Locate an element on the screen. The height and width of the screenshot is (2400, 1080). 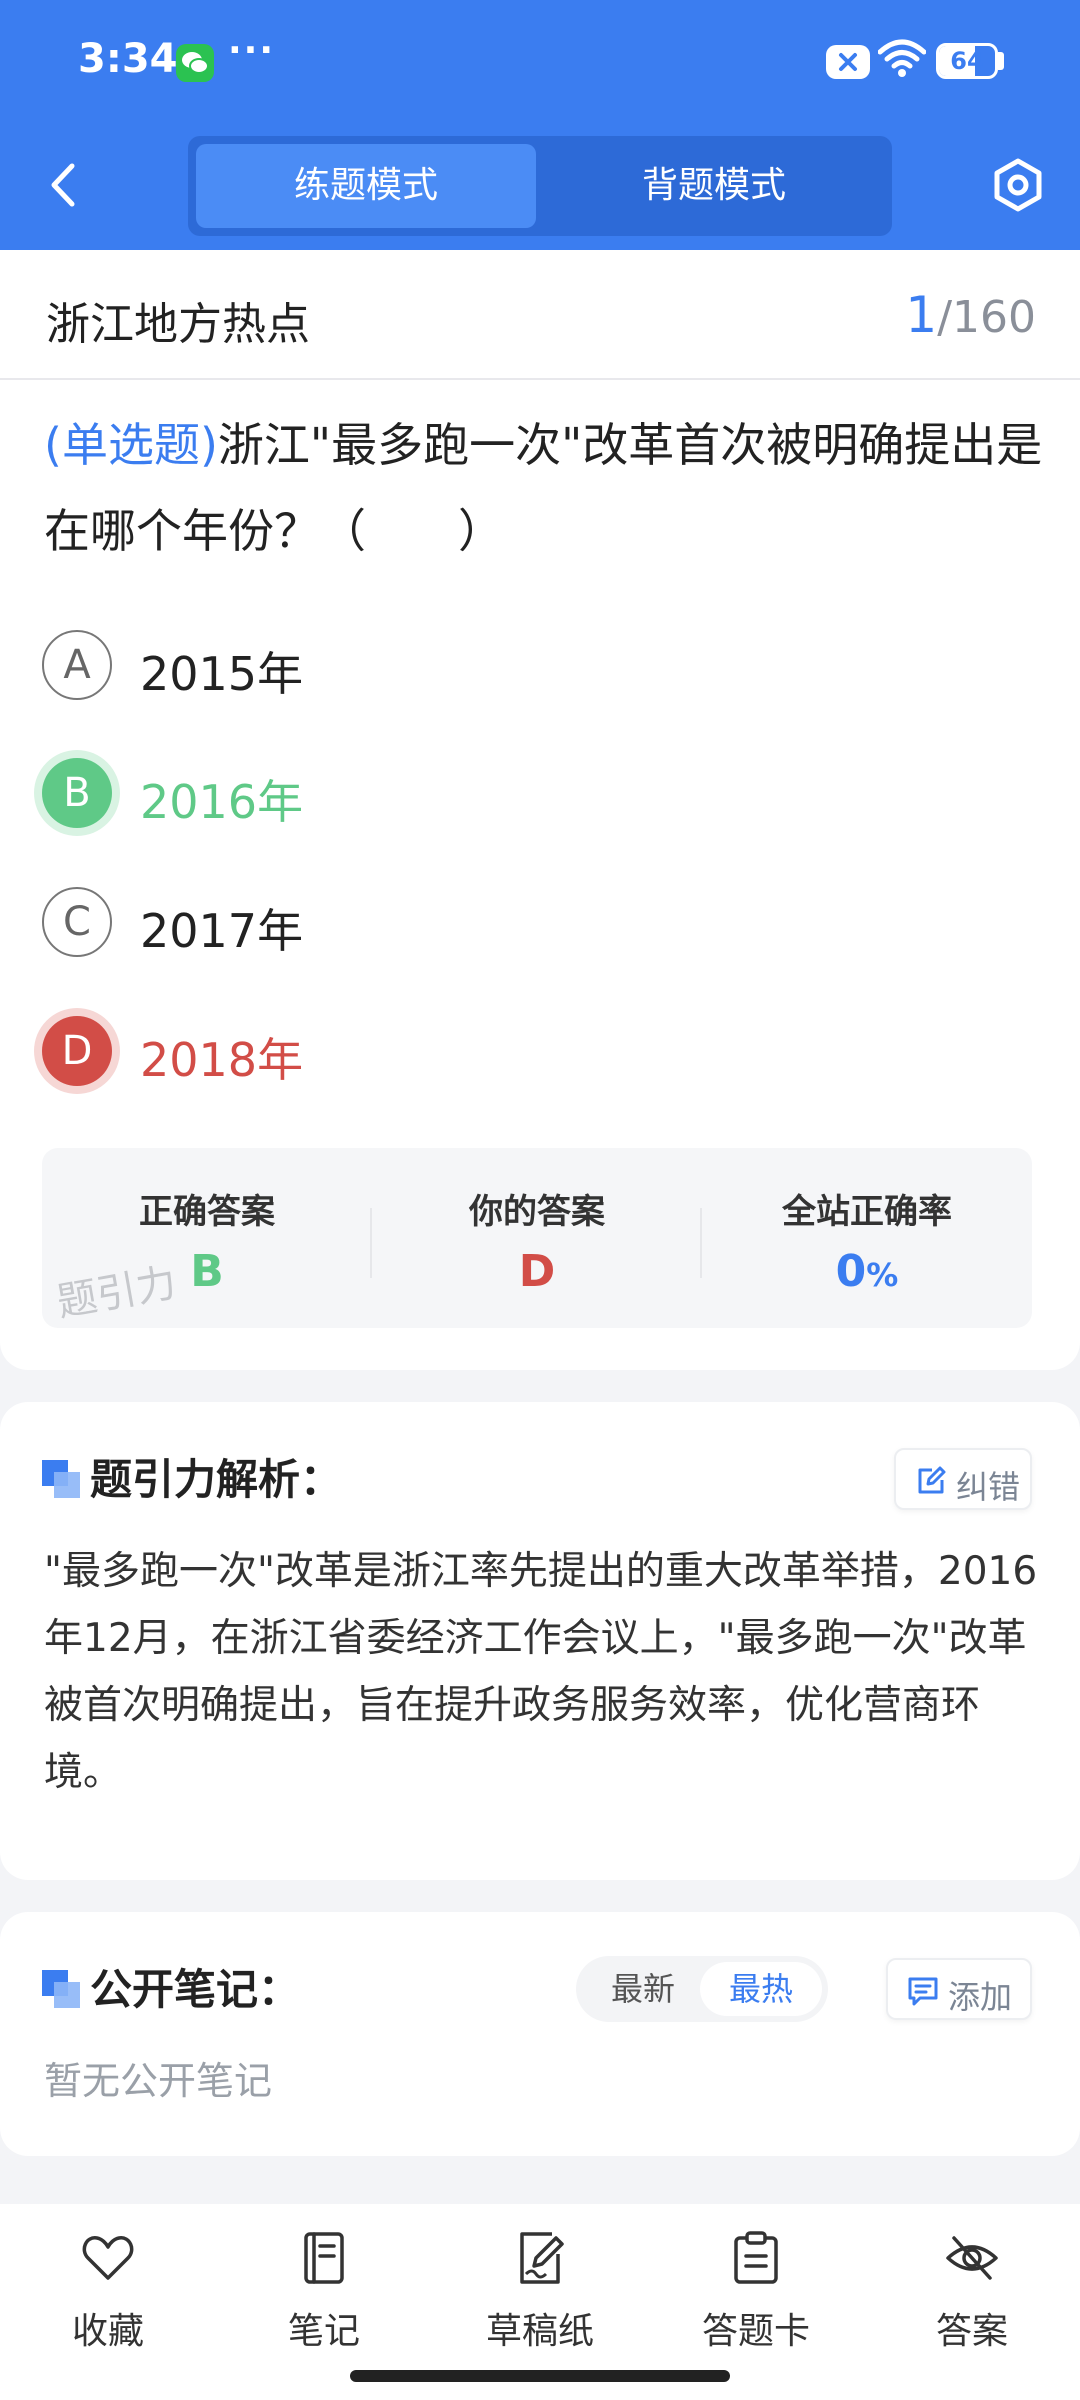
option-text: 2015年 is located at coordinates (222, 674).